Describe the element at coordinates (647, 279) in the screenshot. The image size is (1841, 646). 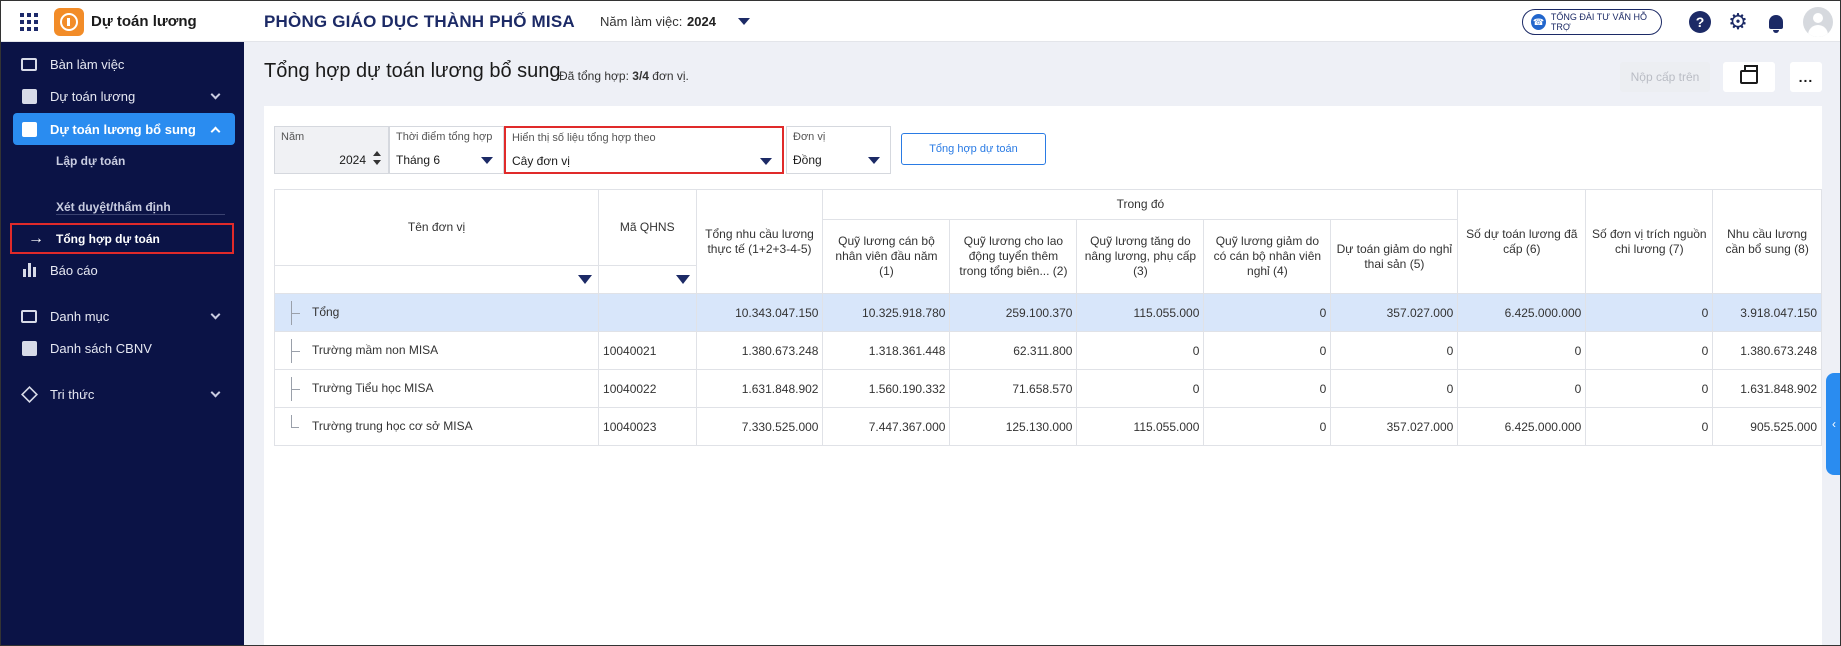
I see `code-filter-cell` at that location.